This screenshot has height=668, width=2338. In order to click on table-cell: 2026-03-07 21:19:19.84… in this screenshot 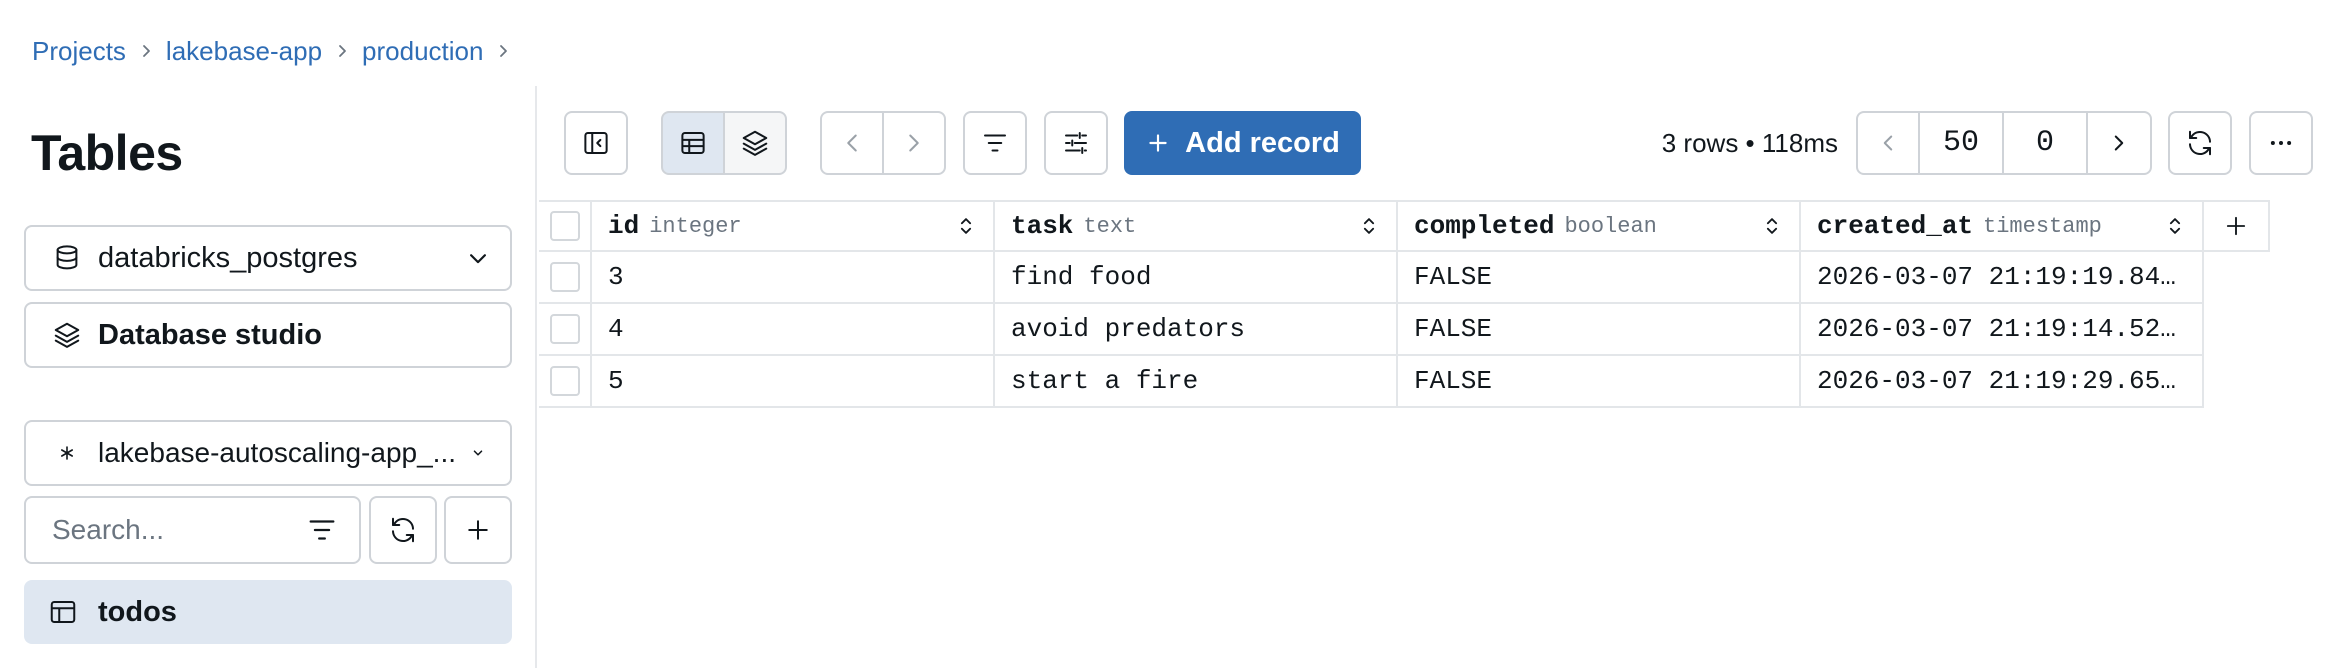, I will do `click(2002, 278)`.